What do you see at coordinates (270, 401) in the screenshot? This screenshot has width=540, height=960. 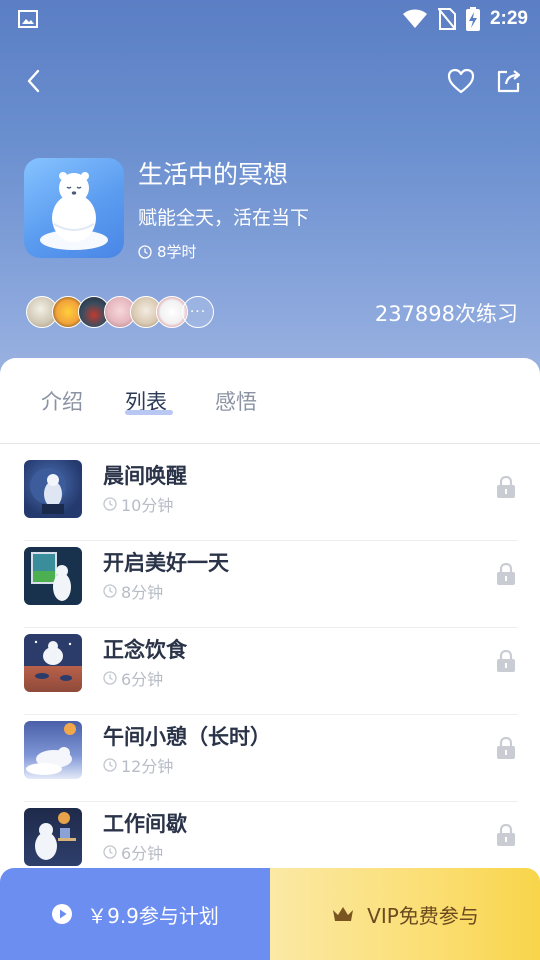 I see `tab-bar: 介绍 列表 感悟` at bounding box center [270, 401].